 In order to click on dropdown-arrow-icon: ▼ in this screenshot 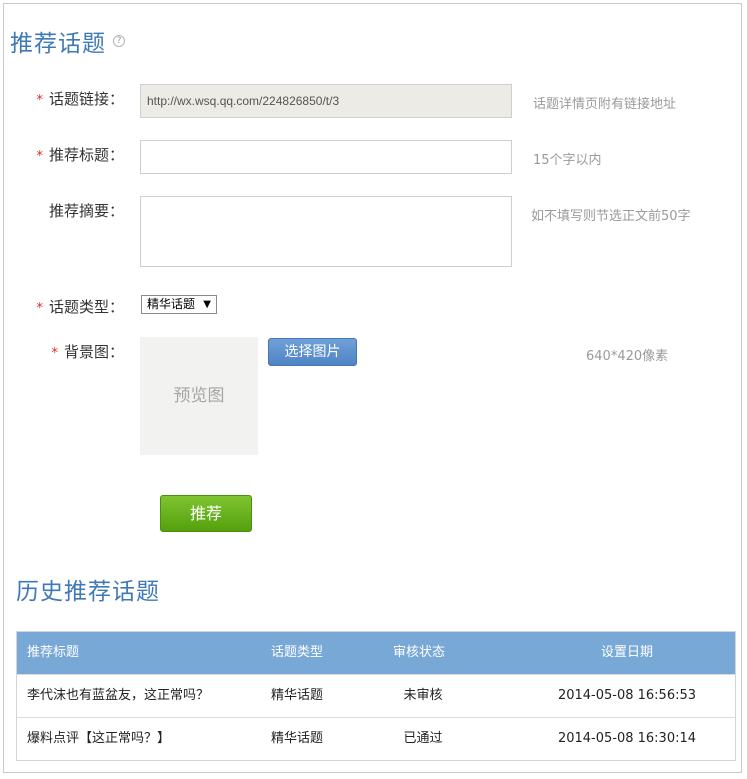, I will do `click(207, 304)`.